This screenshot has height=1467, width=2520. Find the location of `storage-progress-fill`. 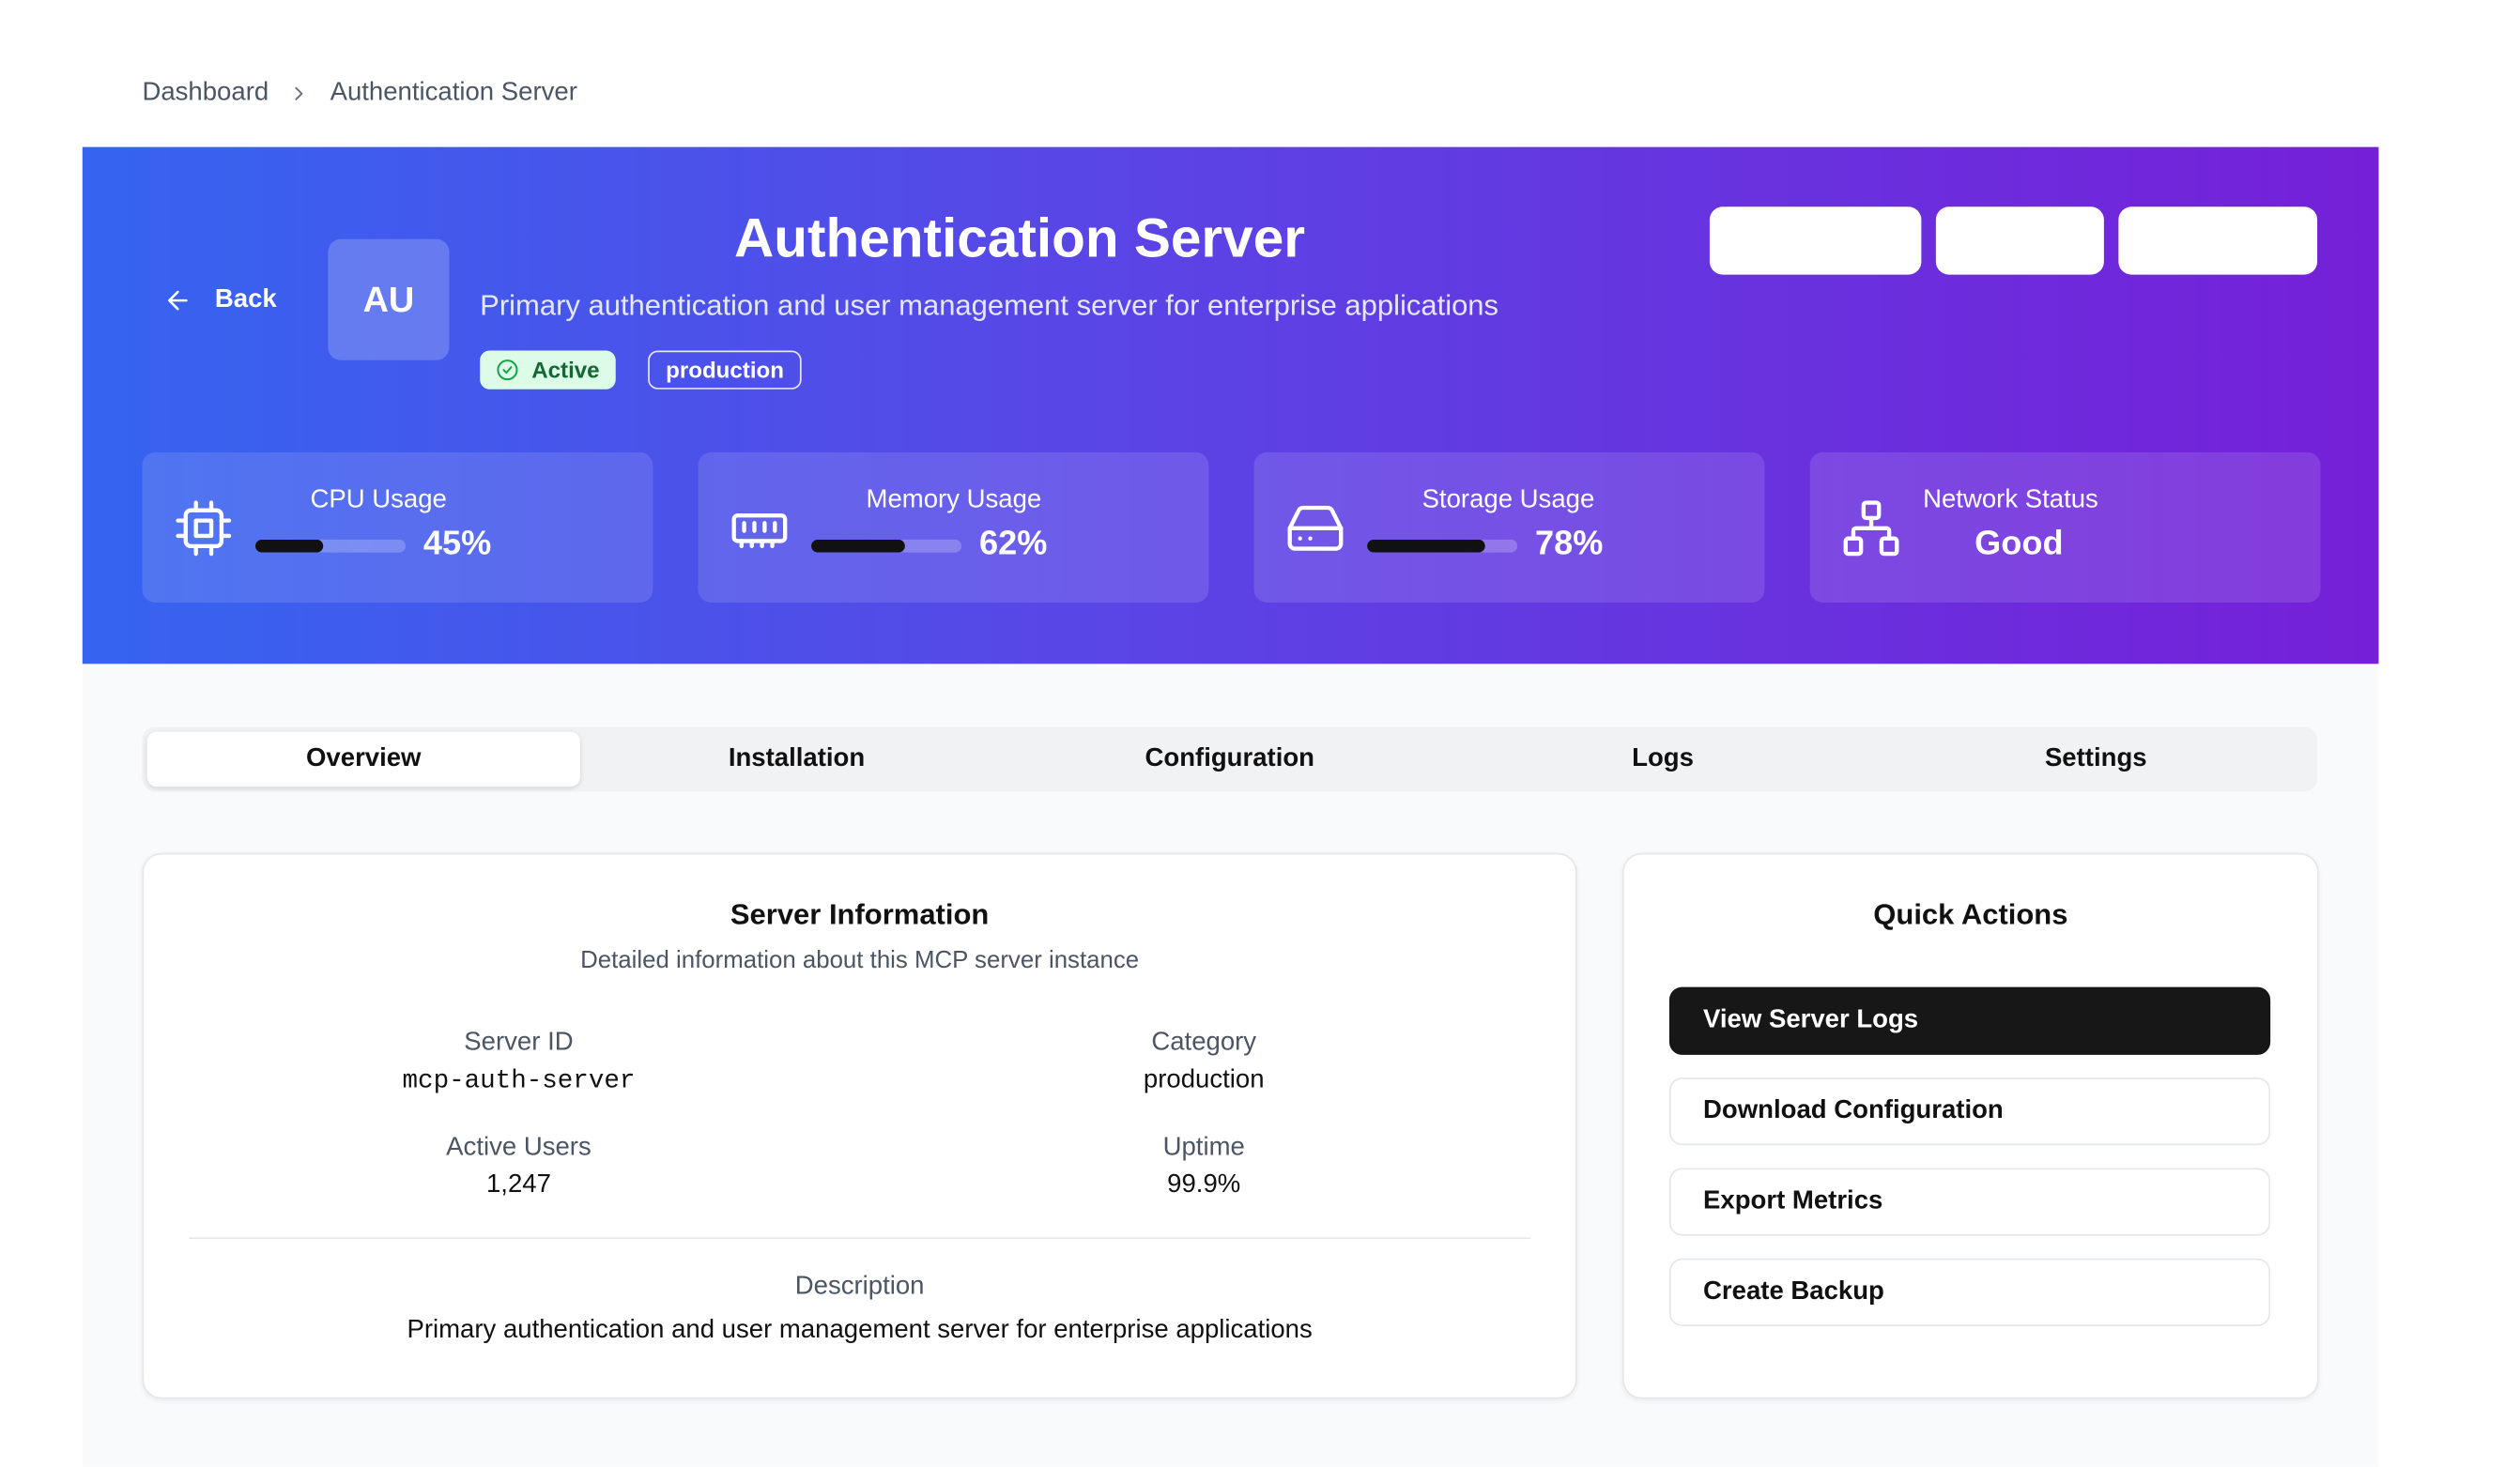

storage-progress-fill is located at coordinates (1425, 546).